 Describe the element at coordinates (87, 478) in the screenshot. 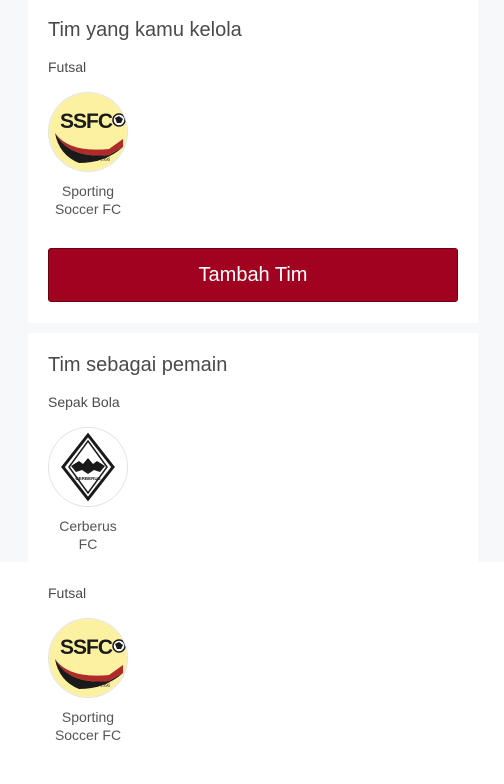

I see `svg-text: CERBERUS` at that location.